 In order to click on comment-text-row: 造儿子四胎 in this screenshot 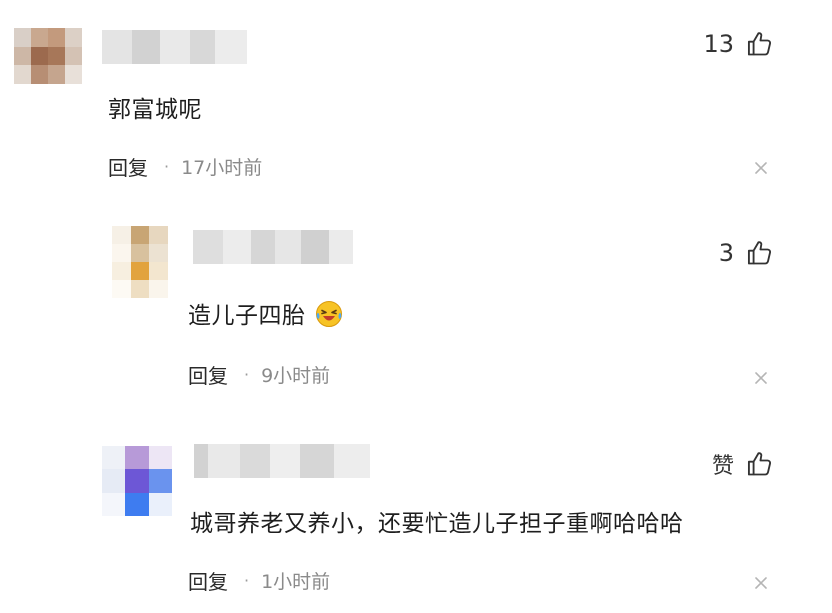, I will do `click(265, 313)`.